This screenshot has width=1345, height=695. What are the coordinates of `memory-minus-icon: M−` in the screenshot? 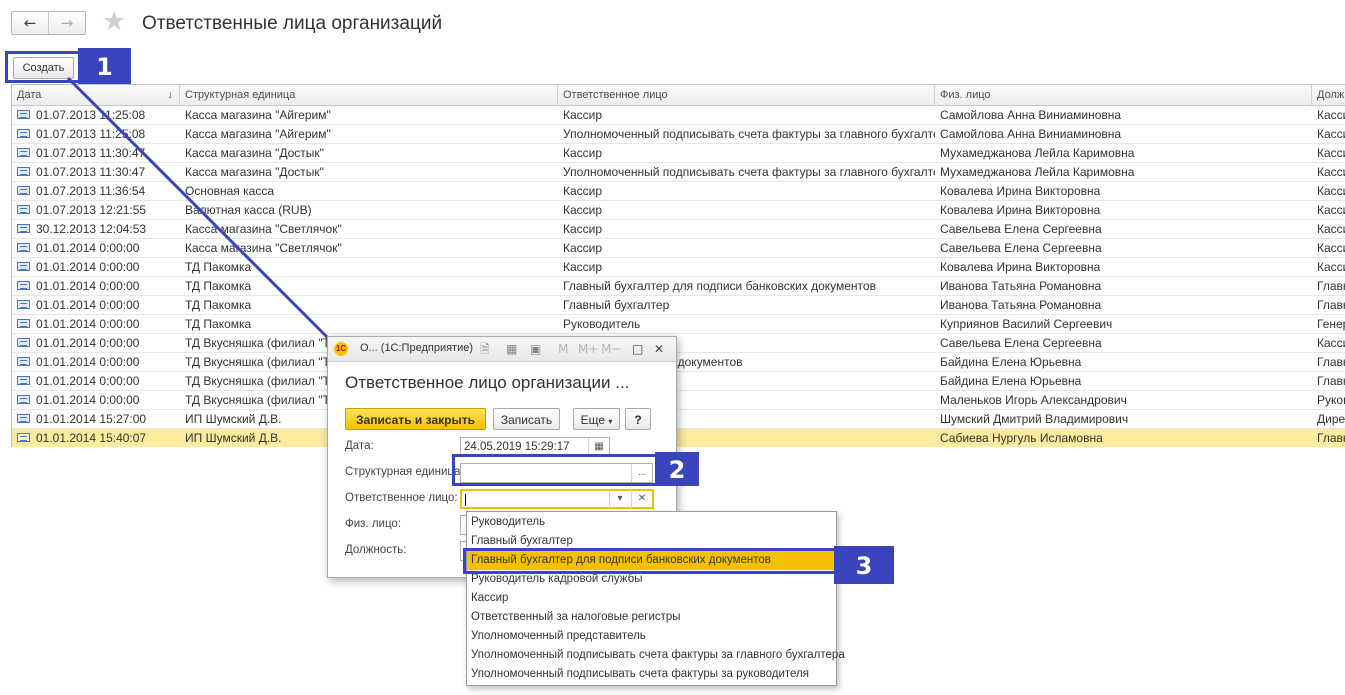 It's located at (611, 349).